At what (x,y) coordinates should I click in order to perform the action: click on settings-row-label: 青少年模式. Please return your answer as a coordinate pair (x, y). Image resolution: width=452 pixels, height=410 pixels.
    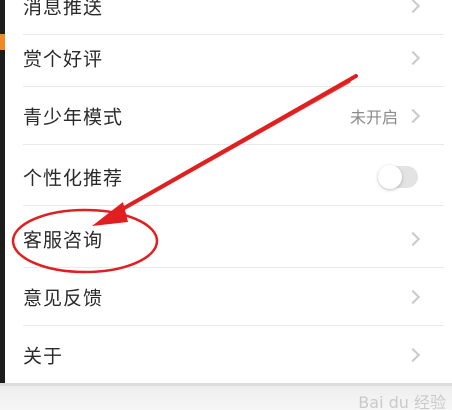
    Looking at the image, I should click on (73, 117).